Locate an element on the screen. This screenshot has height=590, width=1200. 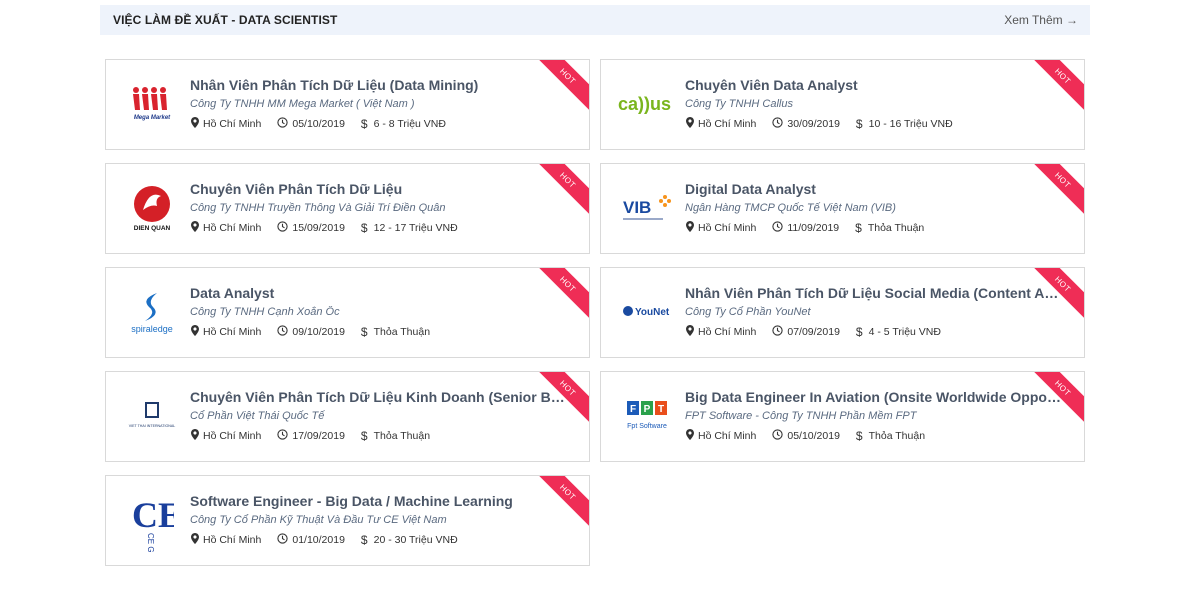
job-title: Digital Data Analyst is located at coordinates (873, 189).